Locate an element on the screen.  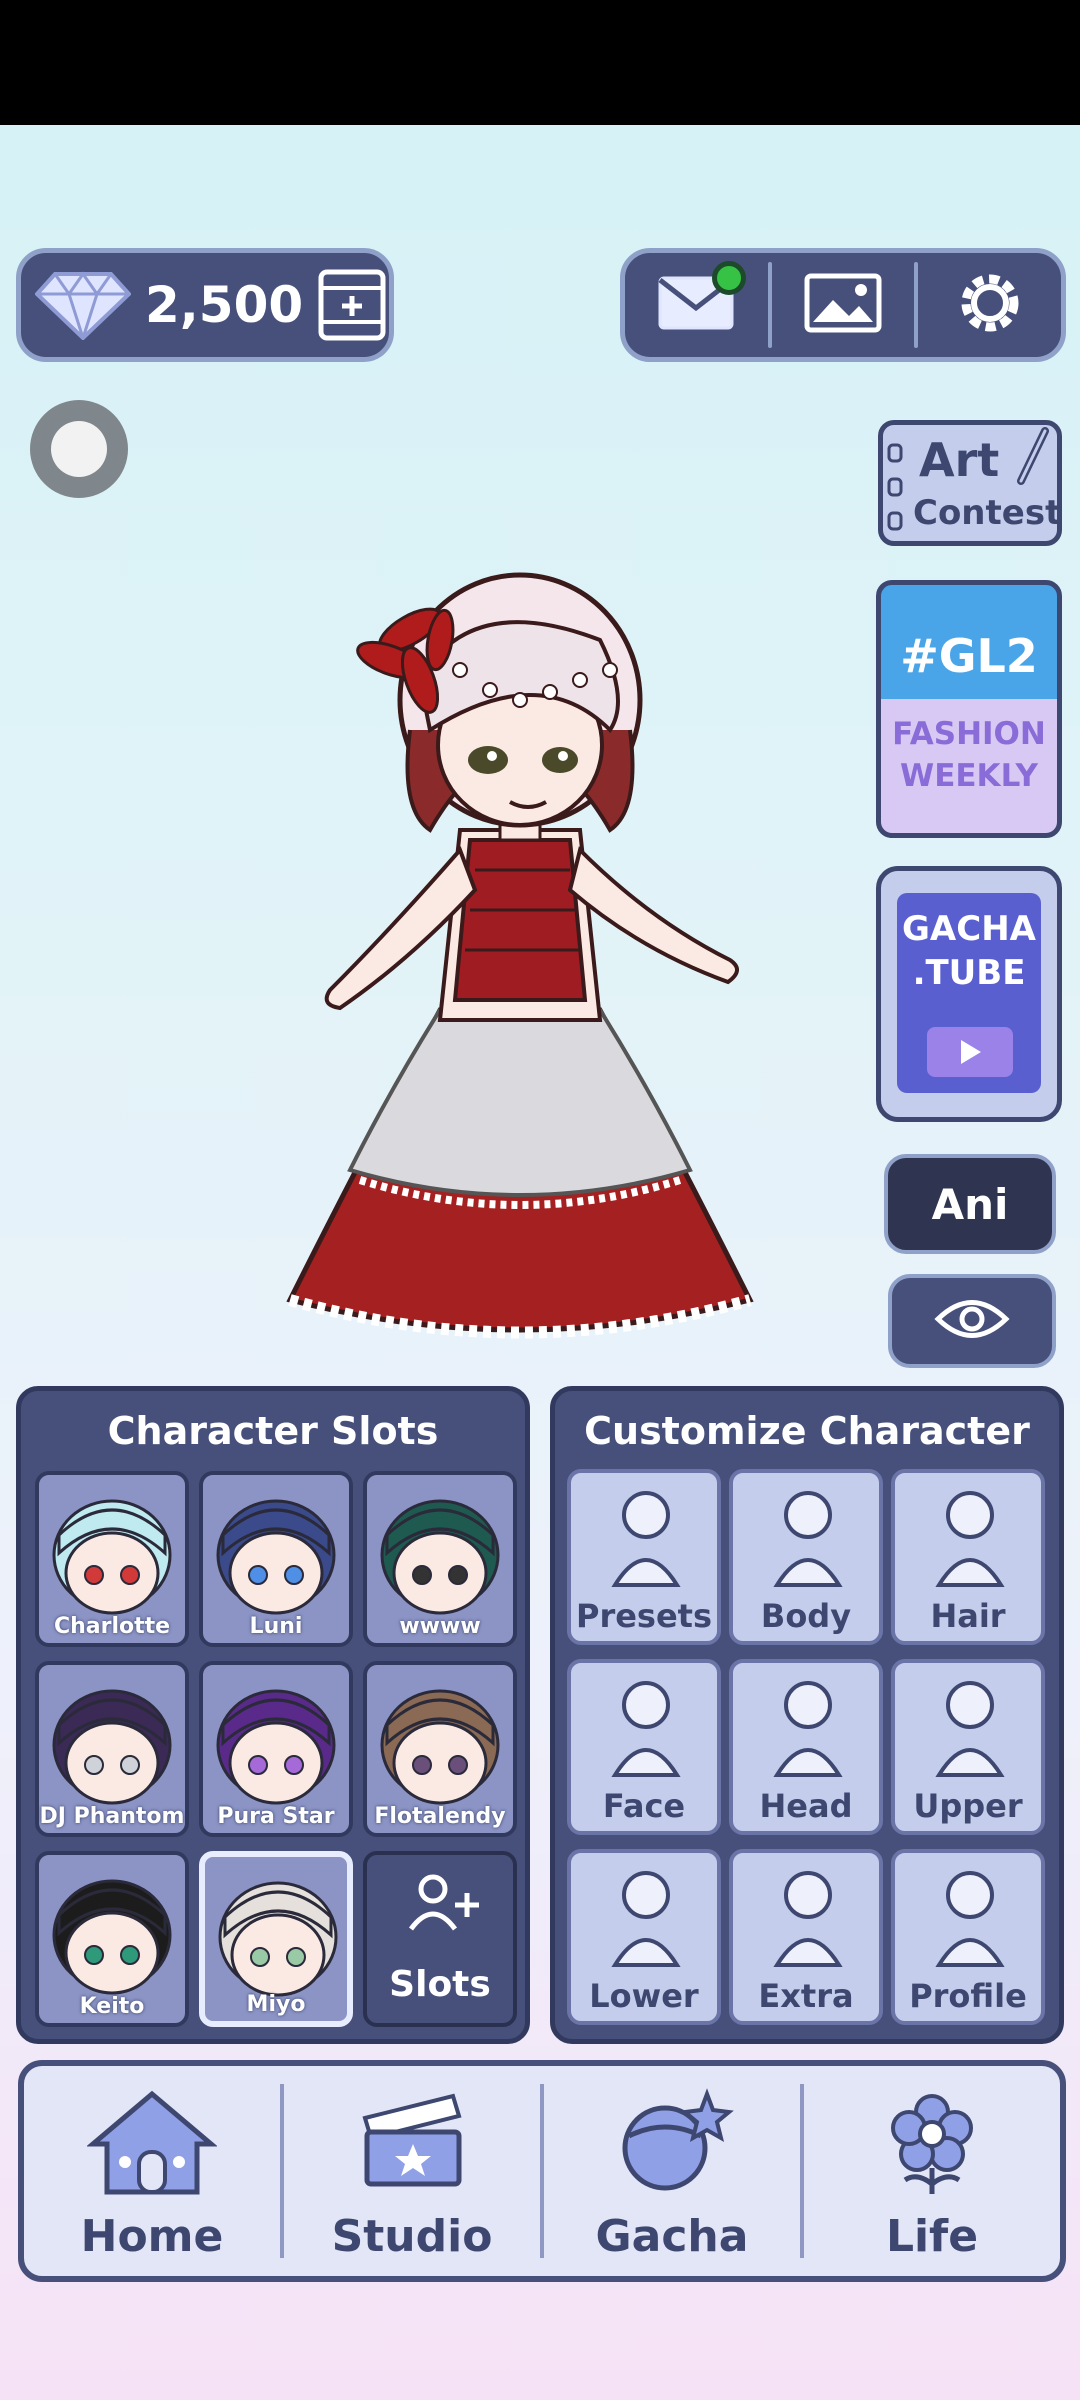
gacha-tube-screen: GACHA .TUBE is located at coordinates (969, 993).